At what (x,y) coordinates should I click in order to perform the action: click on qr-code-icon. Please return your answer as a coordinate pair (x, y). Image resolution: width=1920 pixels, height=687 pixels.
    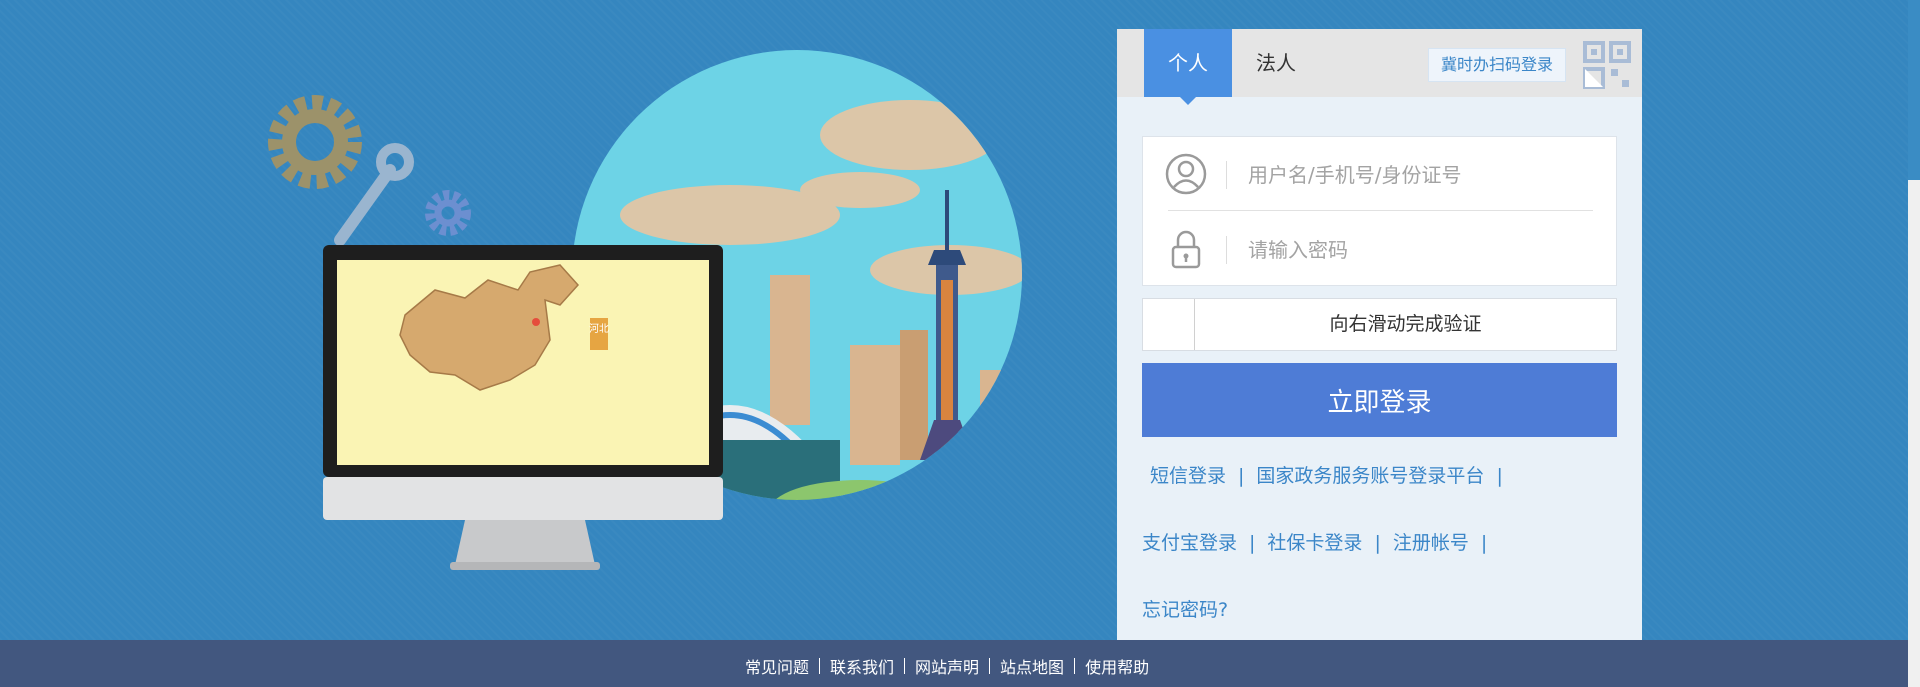
    Looking at the image, I should click on (1607, 65).